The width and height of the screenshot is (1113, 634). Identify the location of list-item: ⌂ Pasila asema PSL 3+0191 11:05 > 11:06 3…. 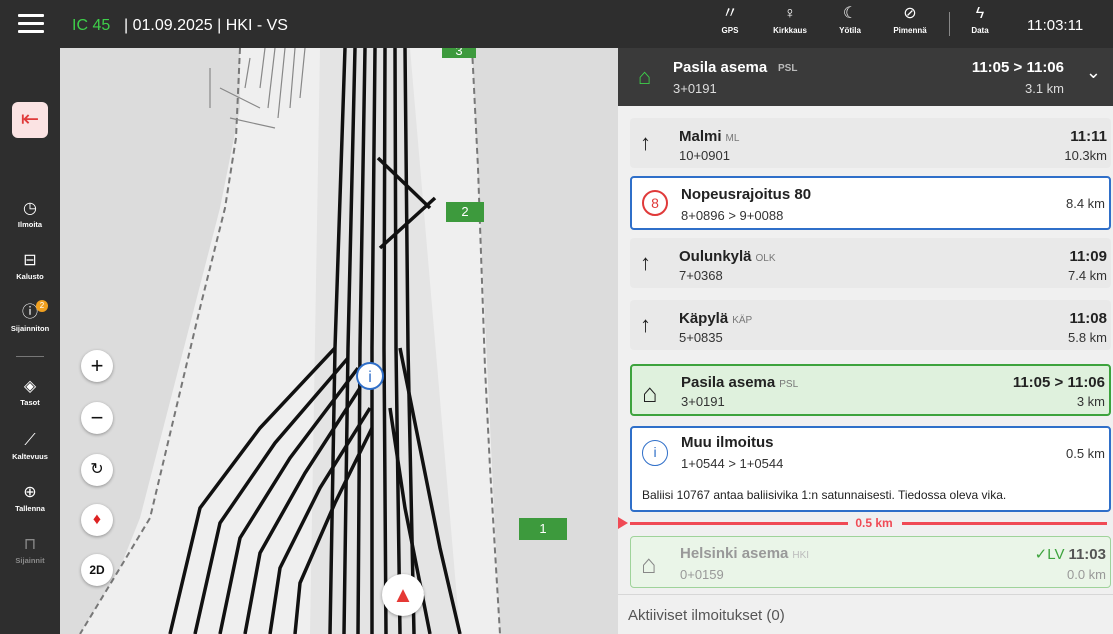
(870, 390).